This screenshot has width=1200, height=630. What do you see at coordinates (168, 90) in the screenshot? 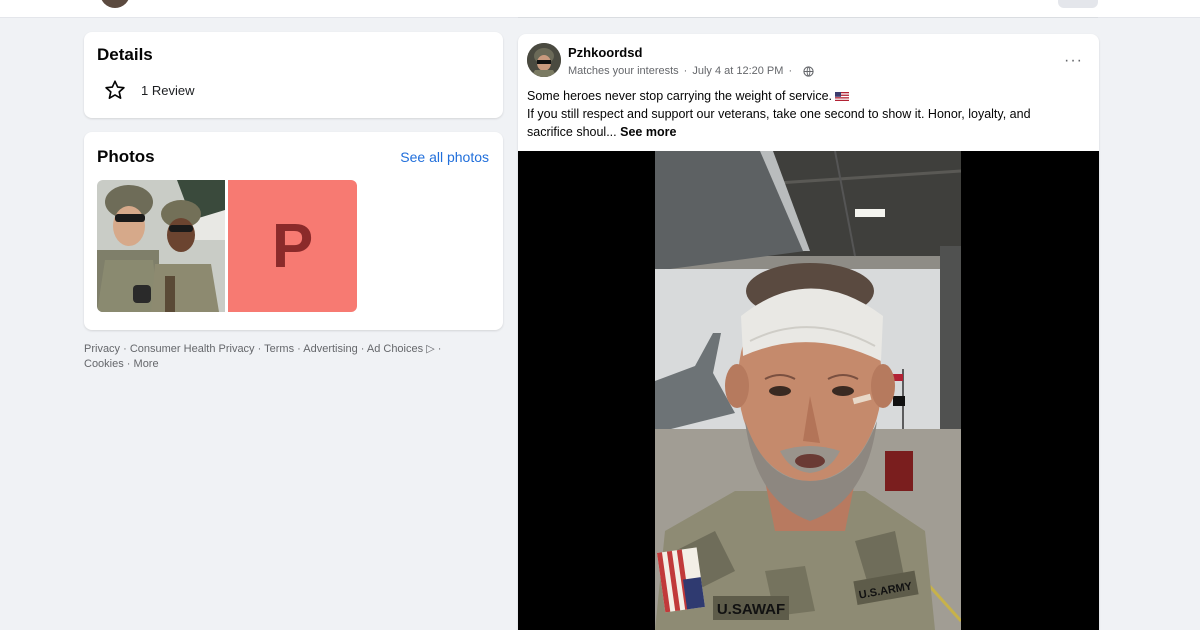
I see `review-count: 1 Review` at bounding box center [168, 90].